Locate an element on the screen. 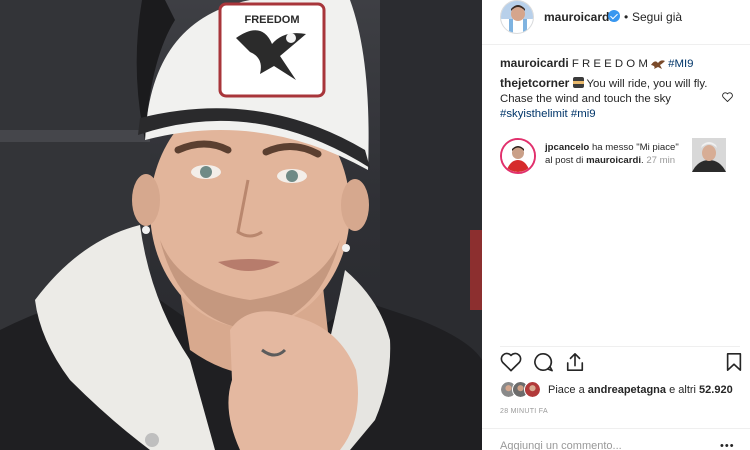 The height and width of the screenshot is (450, 750). post-header: mauroicardi • Segui già is located at coordinates (616, 22).